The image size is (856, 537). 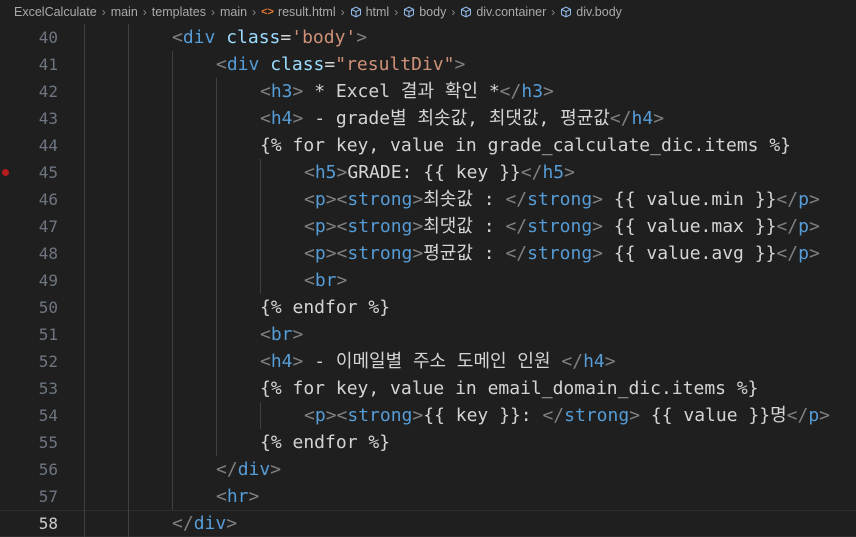 What do you see at coordinates (428, 307) in the screenshot?
I see `code-line: 50 {% endfor %}` at bounding box center [428, 307].